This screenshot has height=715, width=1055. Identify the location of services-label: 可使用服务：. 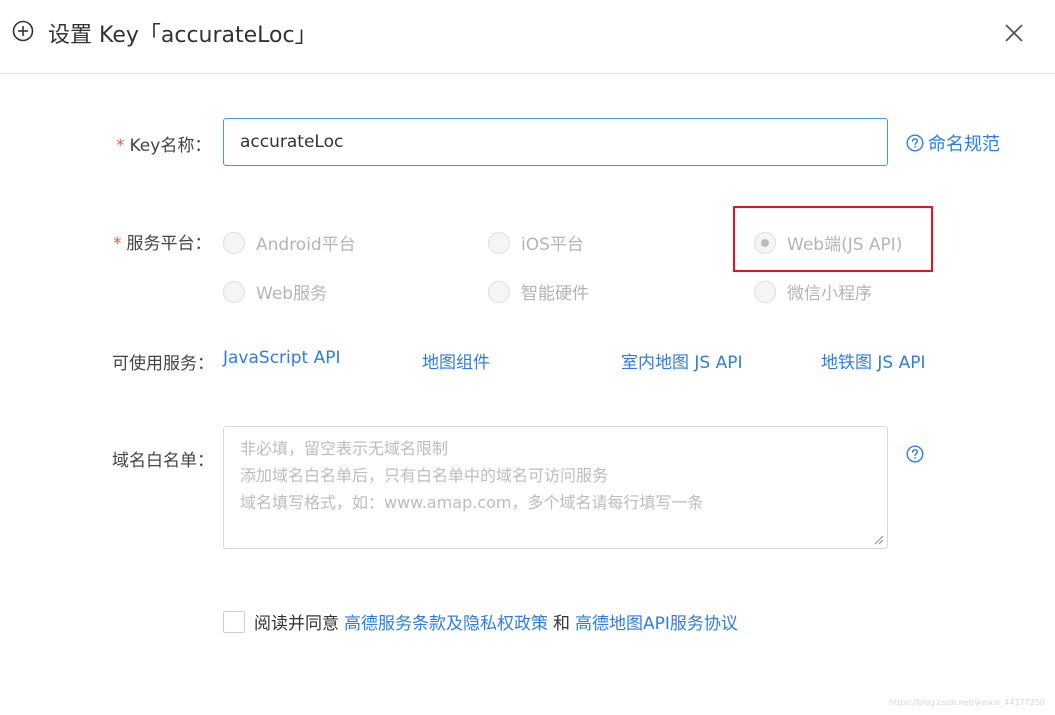
(163, 364).